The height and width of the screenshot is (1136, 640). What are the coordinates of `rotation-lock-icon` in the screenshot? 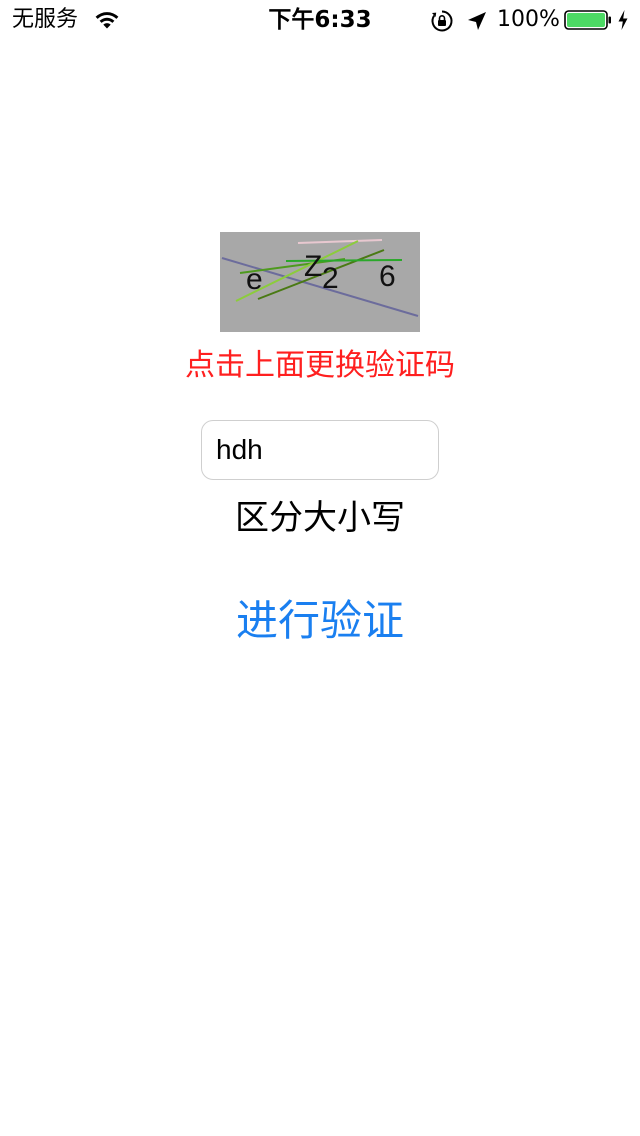 It's located at (442, 21).